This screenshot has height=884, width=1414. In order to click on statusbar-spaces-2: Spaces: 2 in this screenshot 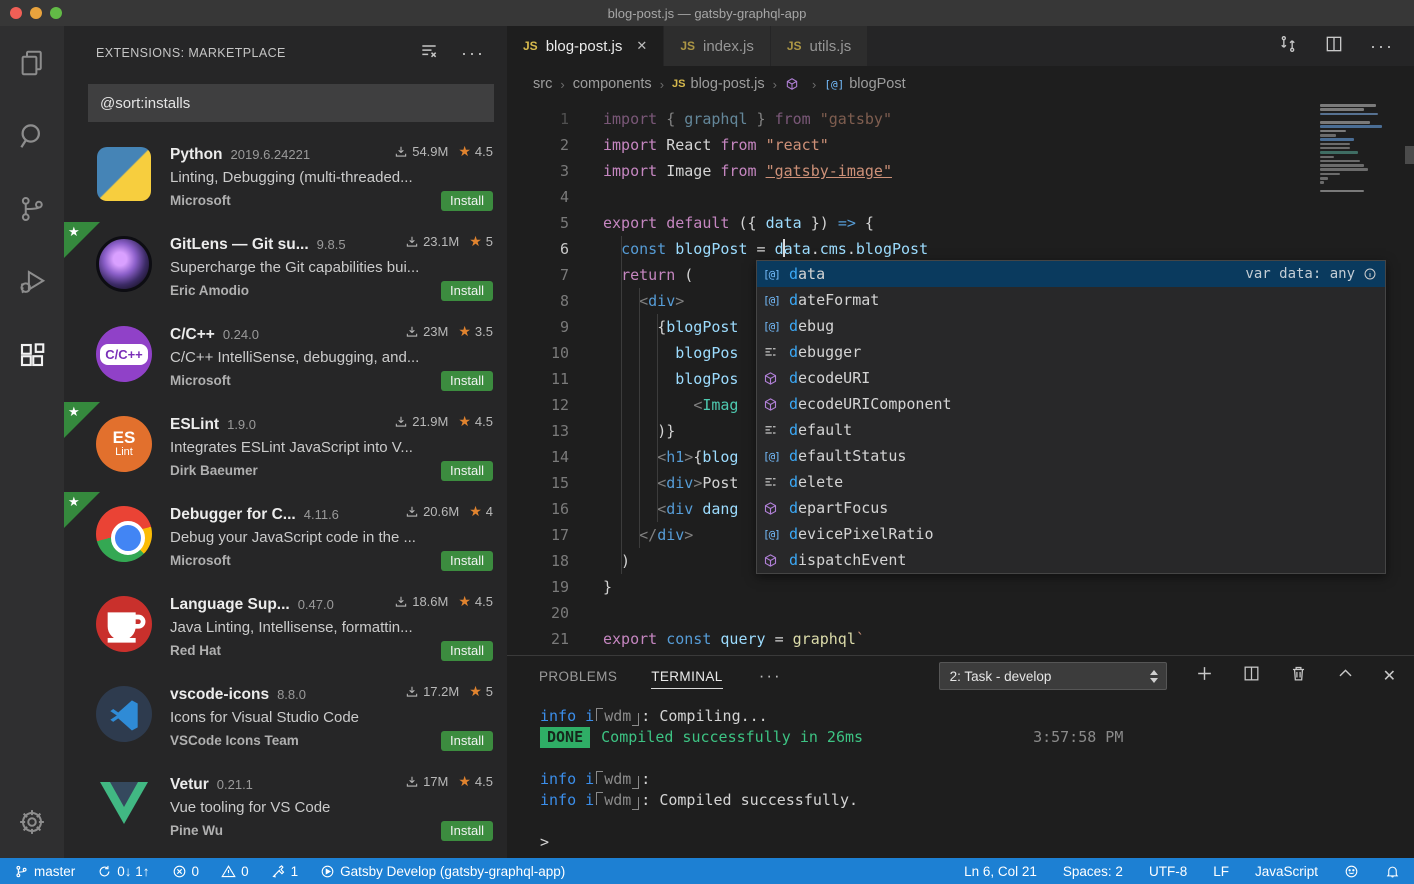, I will do `click(1093, 871)`.